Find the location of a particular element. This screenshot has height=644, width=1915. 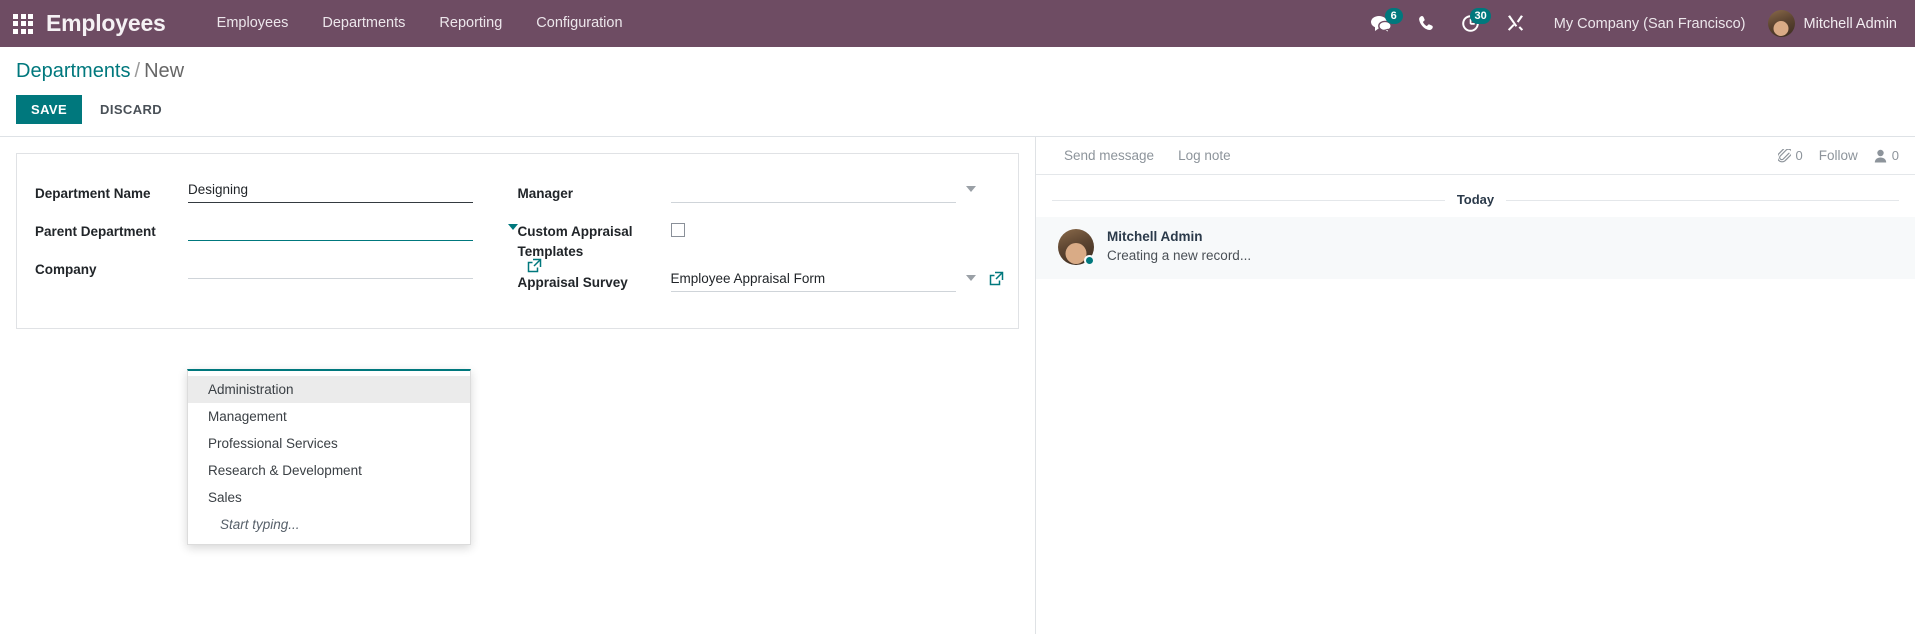

dropdown-item-research-development: Research & Development is located at coordinates (329, 470).